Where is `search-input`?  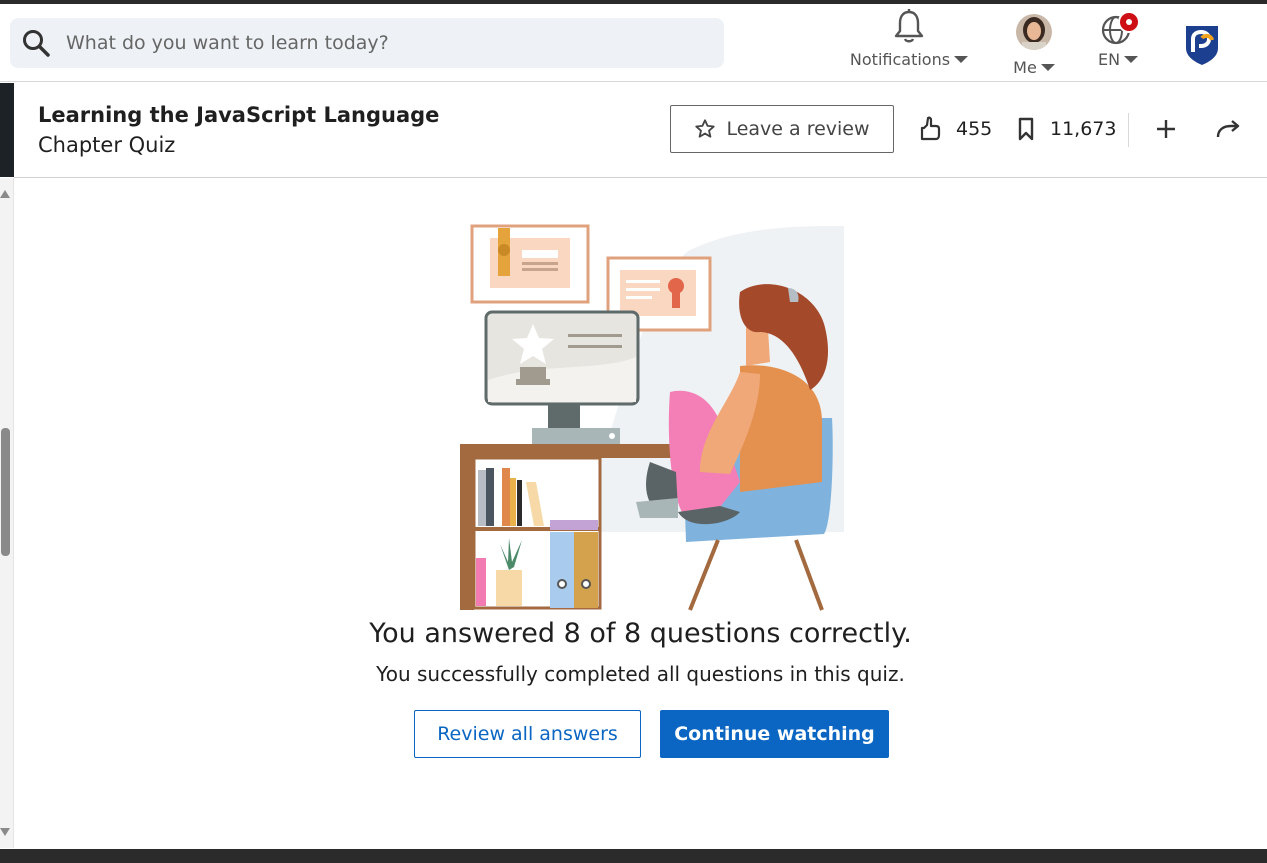
search-input is located at coordinates (366, 43).